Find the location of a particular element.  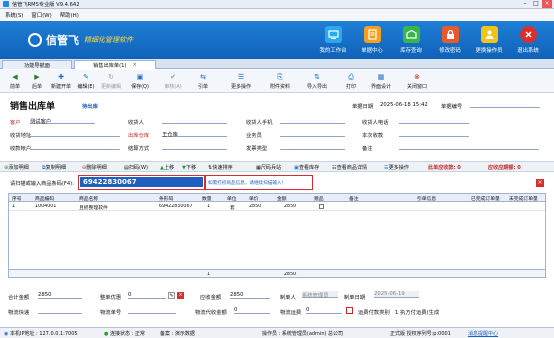

lock-icon is located at coordinates (450, 34).